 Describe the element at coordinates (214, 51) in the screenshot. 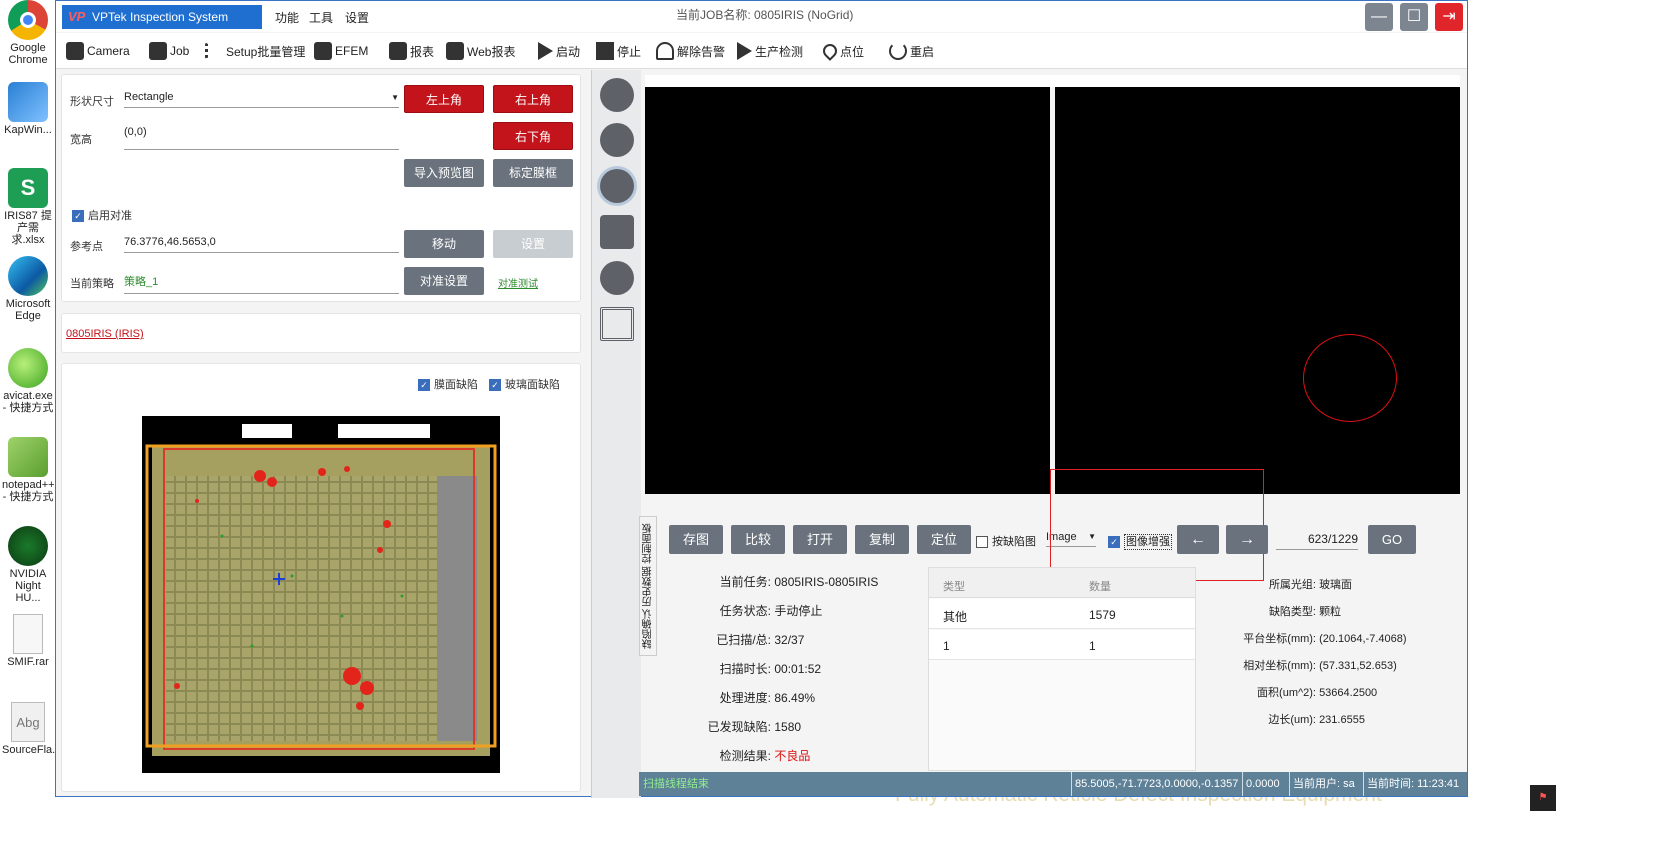

I see `list-icon` at that location.